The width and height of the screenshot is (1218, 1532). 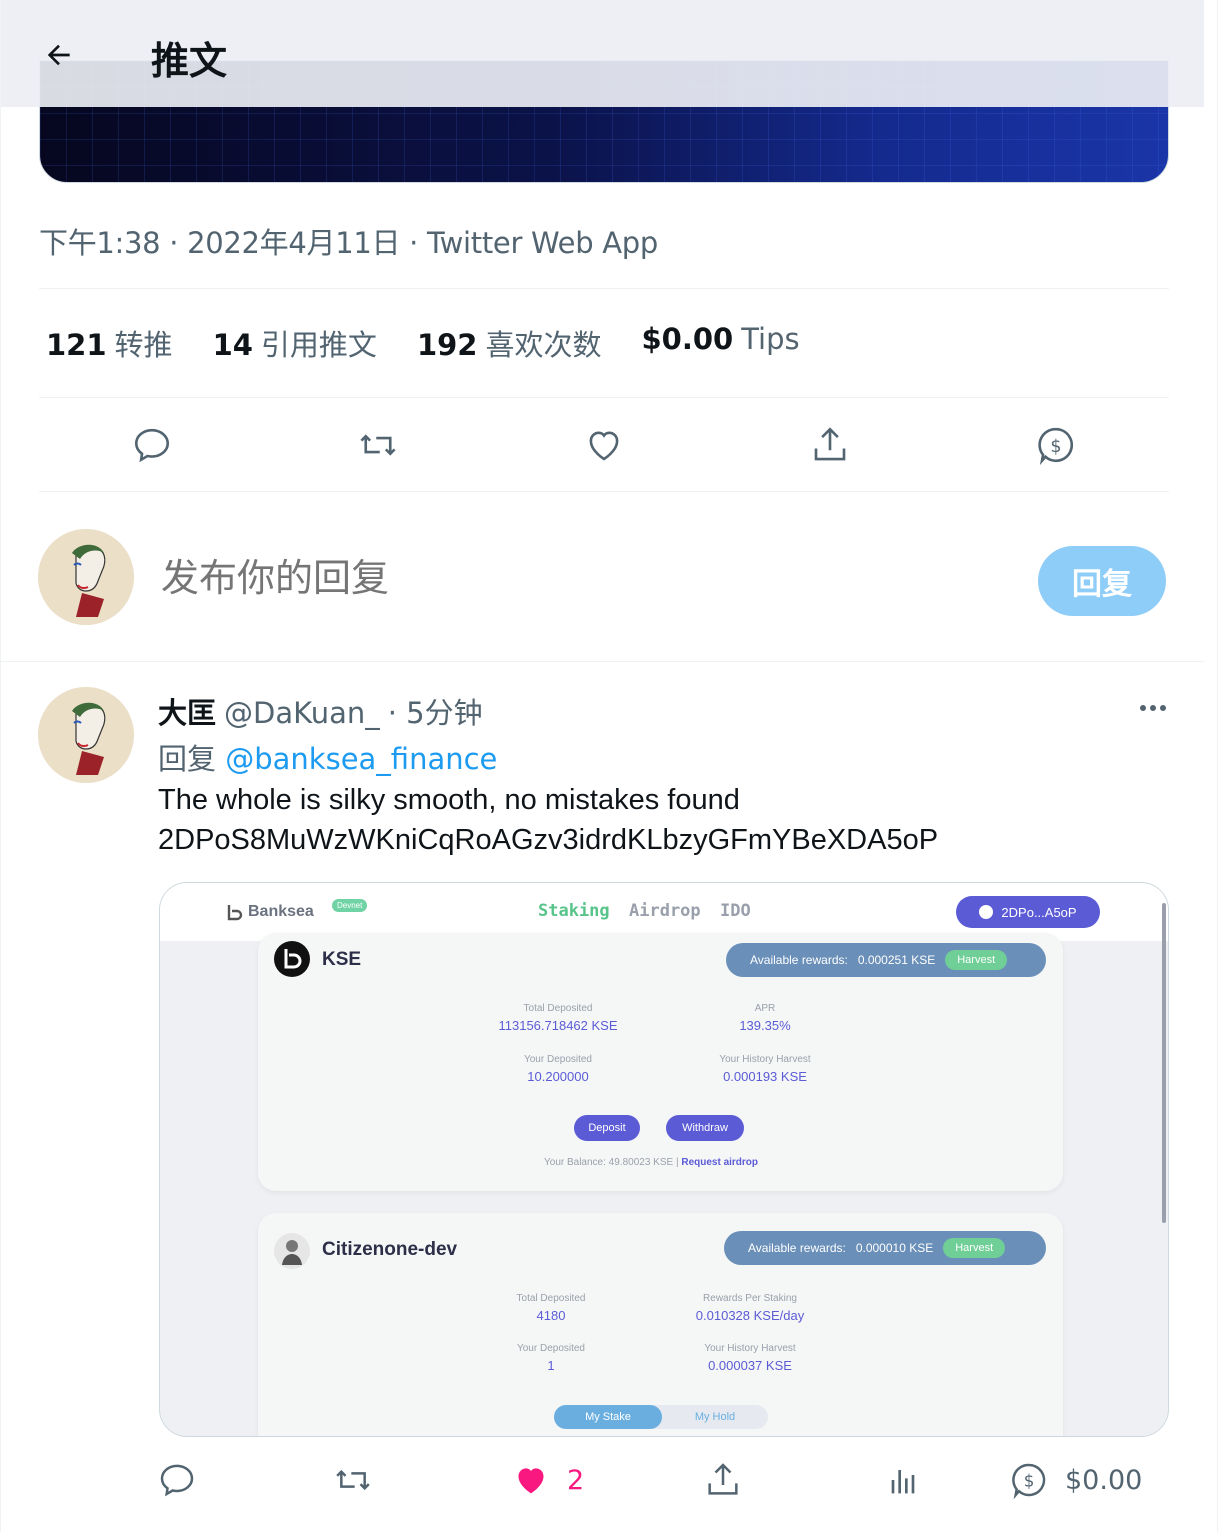 What do you see at coordinates (551, 1298) in the screenshot?
I see `kv-label: Total Deposited` at bounding box center [551, 1298].